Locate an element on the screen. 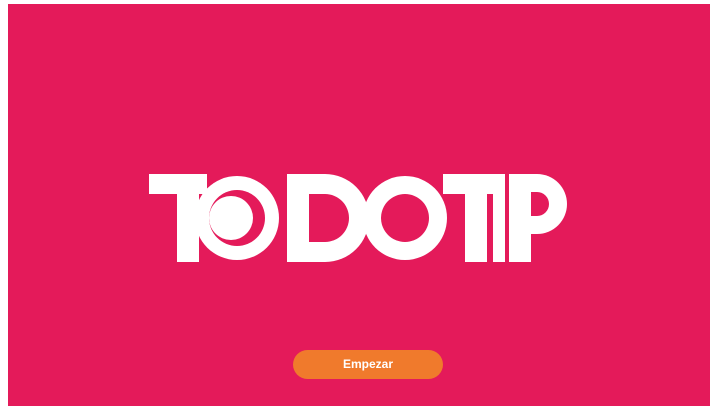 Image resolution: width=718 pixels, height=406 pixels. todotip-logo-graphic is located at coordinates (358, 218).